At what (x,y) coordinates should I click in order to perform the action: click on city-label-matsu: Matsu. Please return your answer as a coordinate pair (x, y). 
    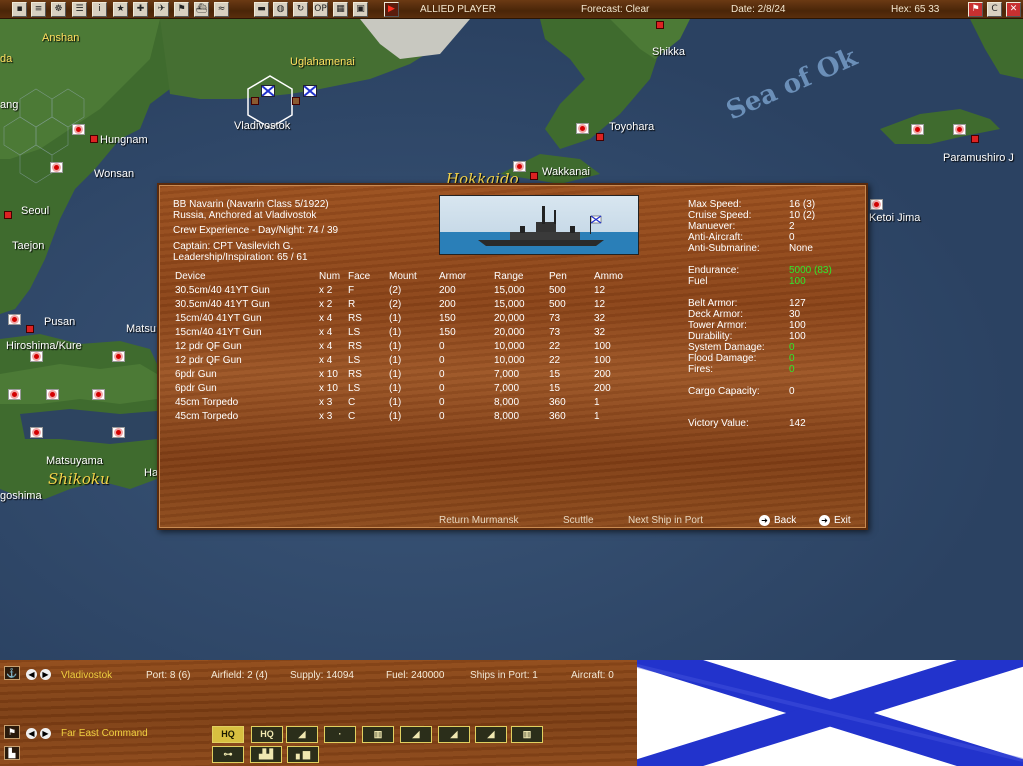
    Looking at the image, I should click on (141, 329).